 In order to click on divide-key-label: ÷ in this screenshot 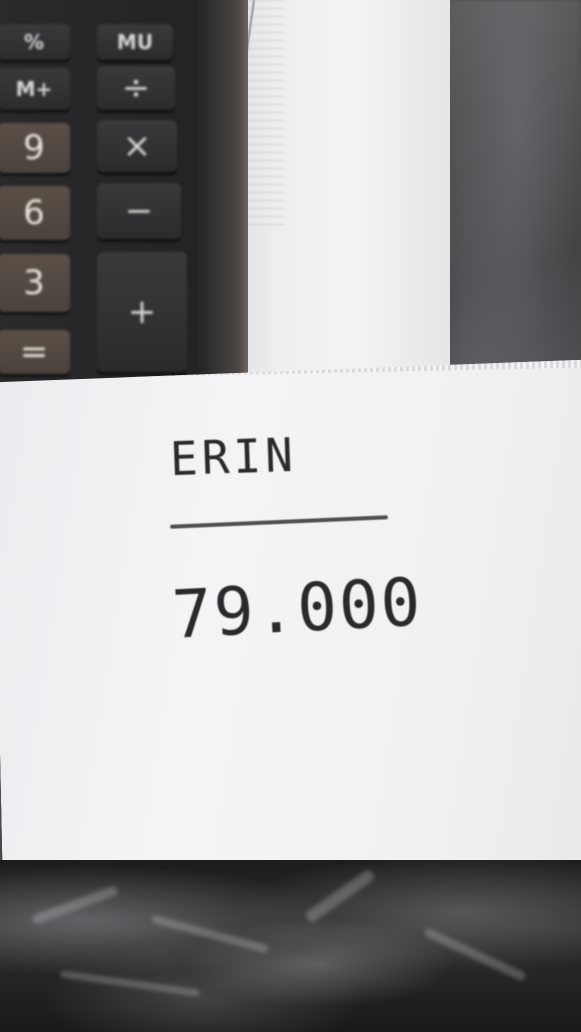, I will do `click(136, 88)`.